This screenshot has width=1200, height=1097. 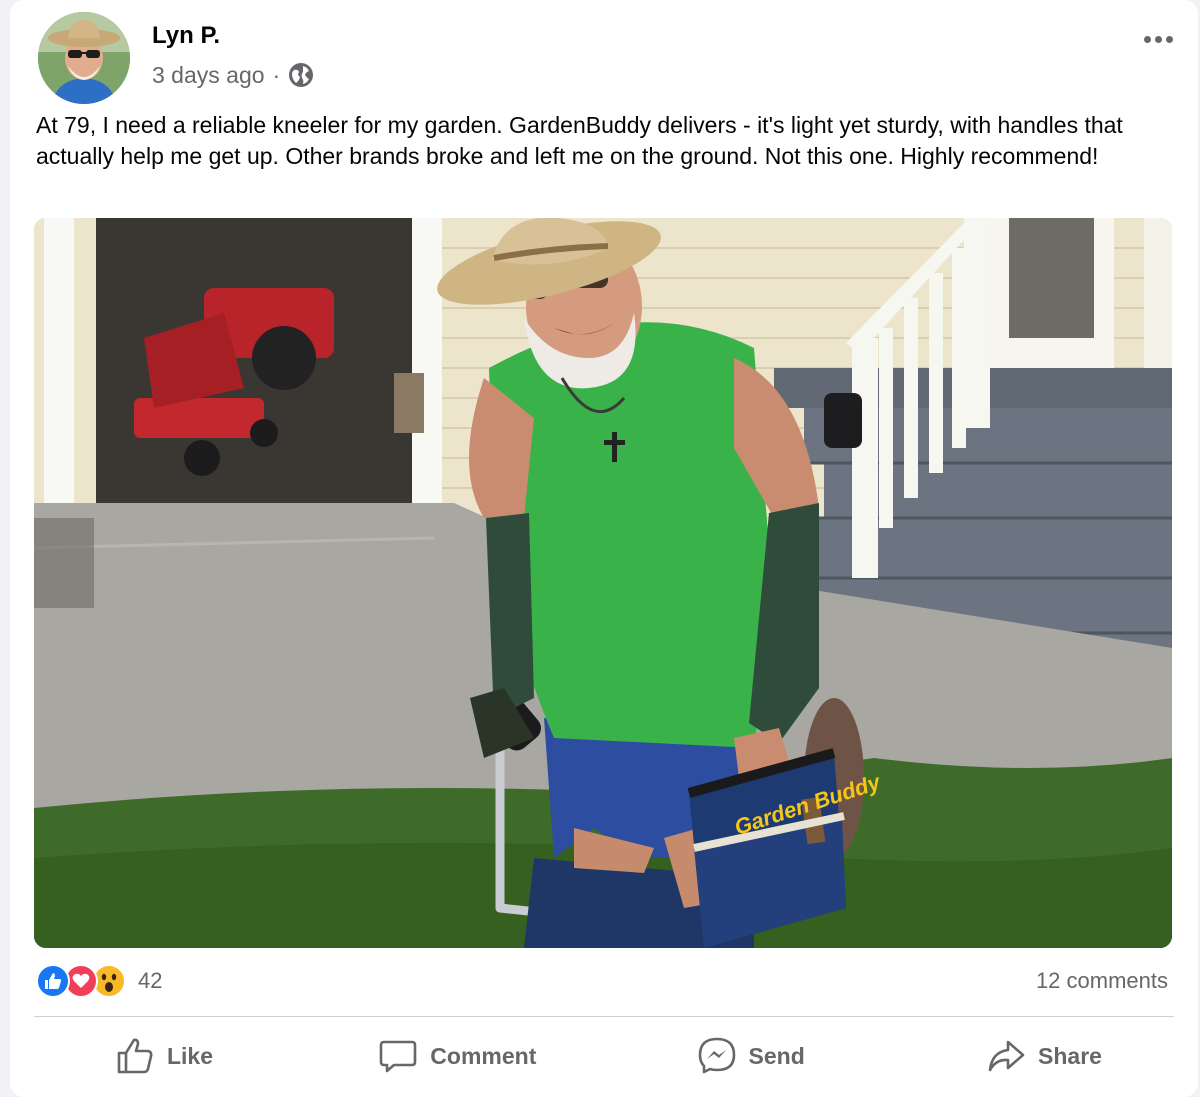 What do you see at coordinates (150, 980) in the screenshot?
I see `reaction-count: 42` at bounding box center [150, 980].